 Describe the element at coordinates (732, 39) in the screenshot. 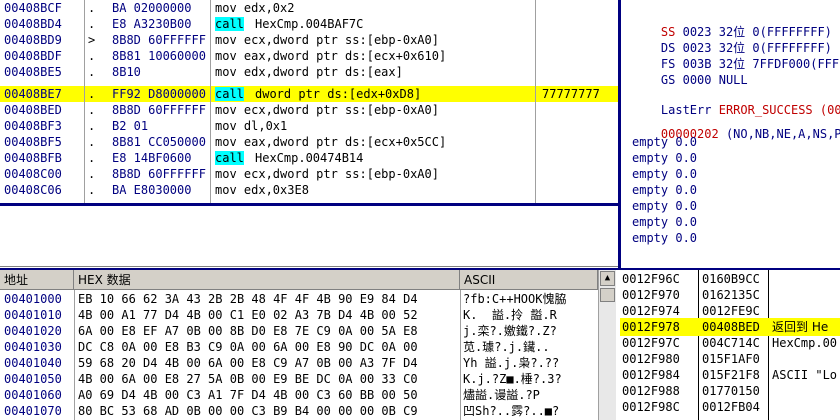

I see `segment-register: DS 0023 32位 0(FFFFFFFF)` at that location.